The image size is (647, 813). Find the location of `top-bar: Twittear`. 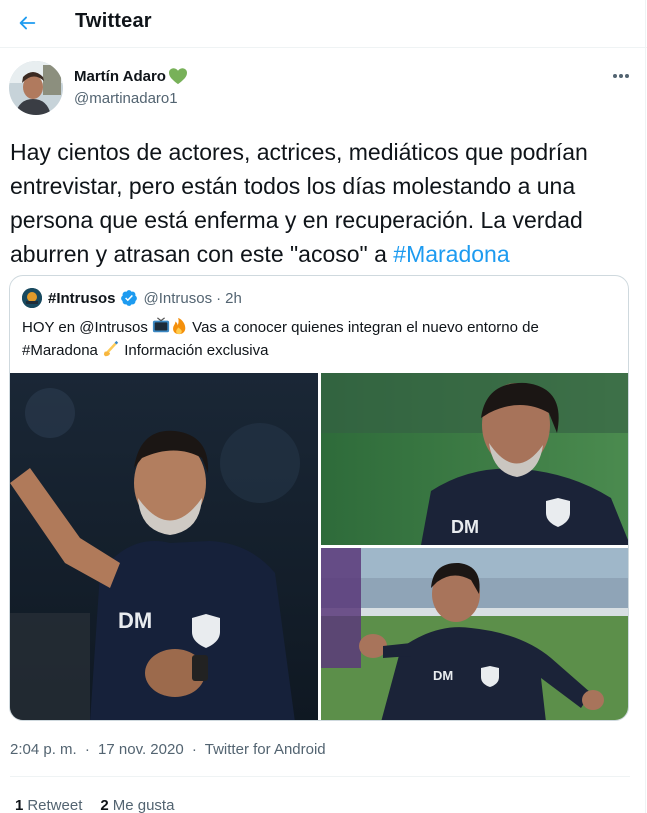

top-bar: Twittear is located at coordinates (323, 24).